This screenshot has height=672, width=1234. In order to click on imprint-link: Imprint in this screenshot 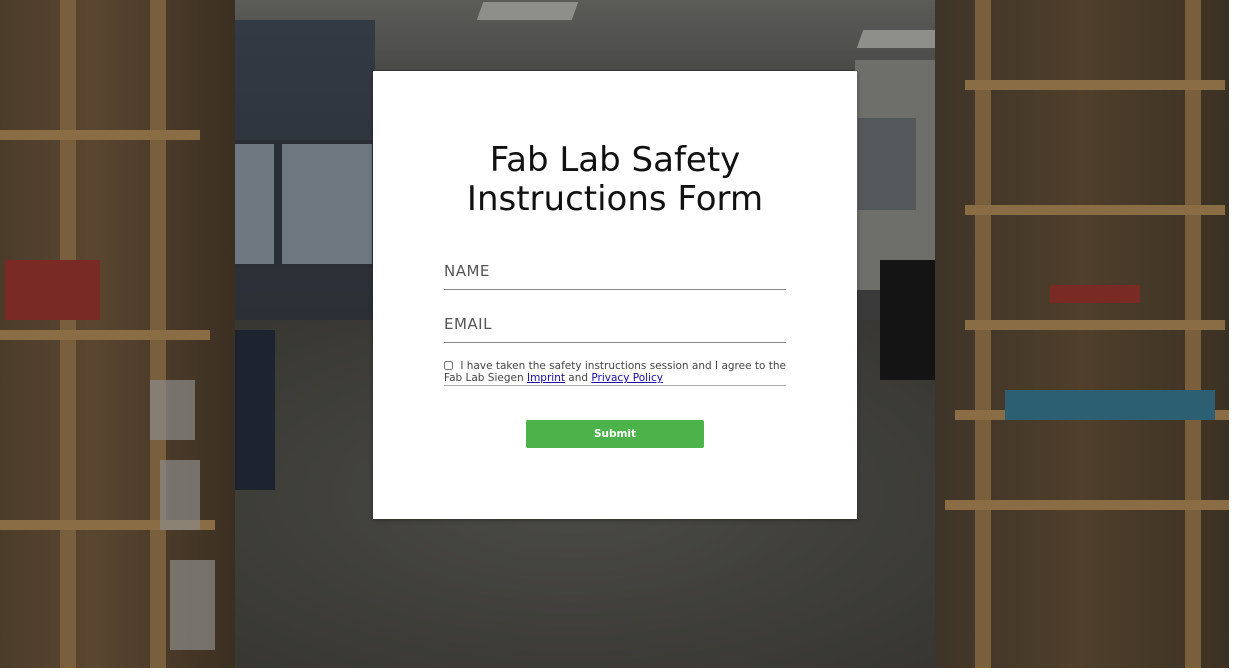, I will do `click(546, 378)`.